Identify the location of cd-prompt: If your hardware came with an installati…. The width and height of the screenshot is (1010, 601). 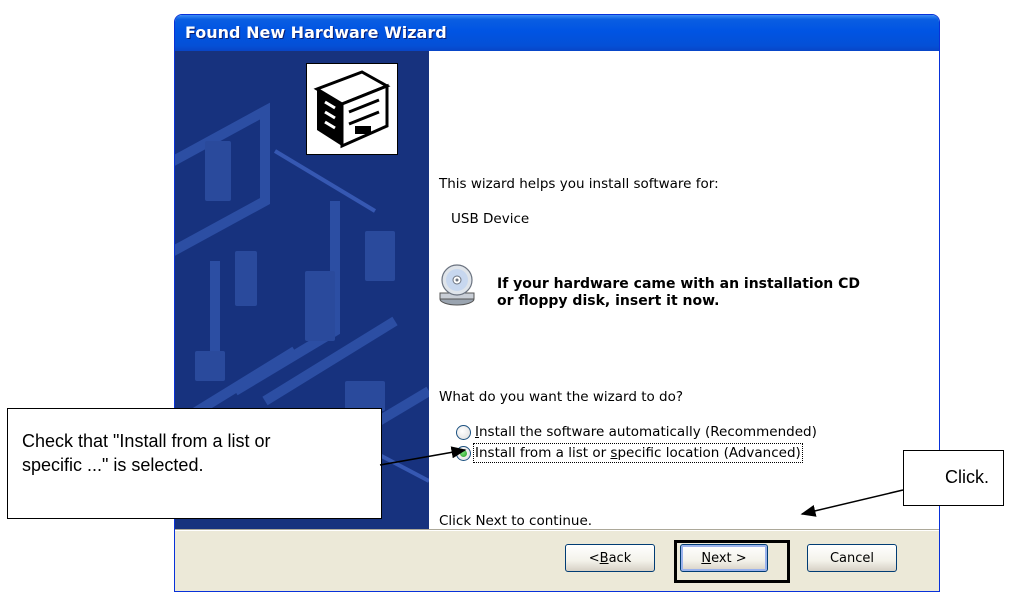
(707, 293).